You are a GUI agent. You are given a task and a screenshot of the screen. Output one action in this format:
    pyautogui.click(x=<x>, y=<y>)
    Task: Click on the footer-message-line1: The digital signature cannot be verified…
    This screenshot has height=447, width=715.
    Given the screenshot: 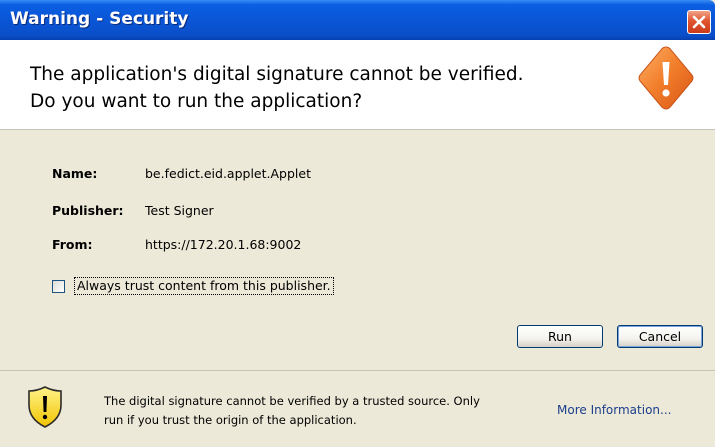 What is the action you would take?
    pyautogui.click(x=292, y=401)
    